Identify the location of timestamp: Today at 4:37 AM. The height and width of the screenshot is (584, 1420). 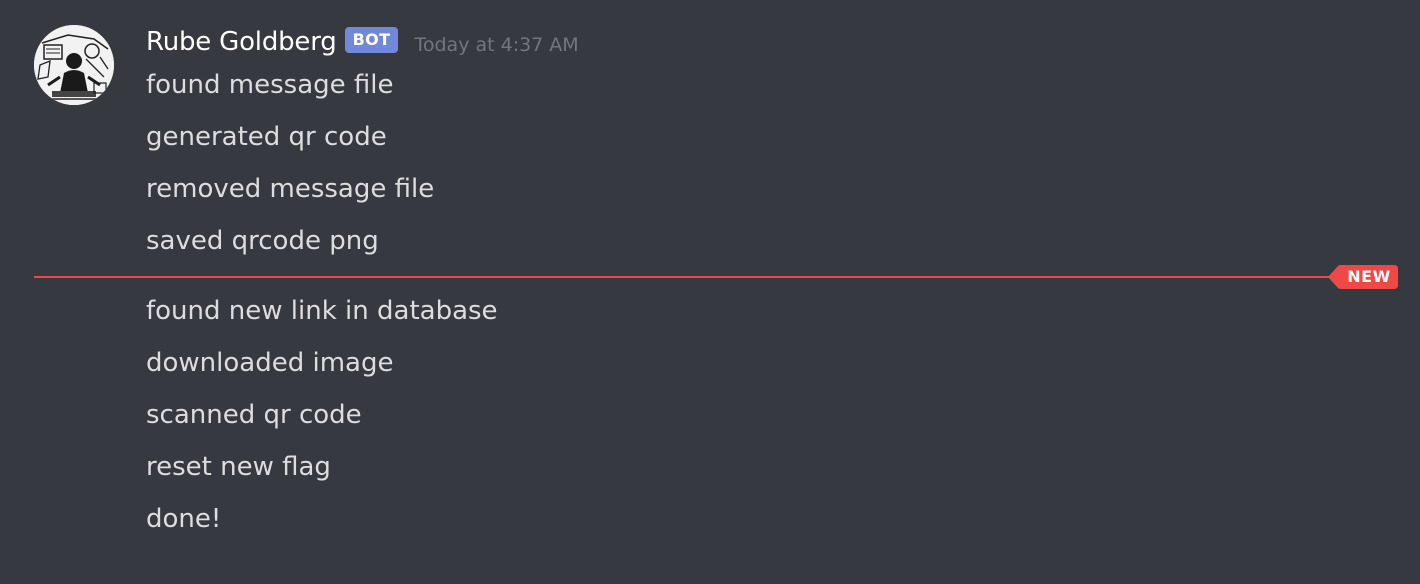
(496, 45).